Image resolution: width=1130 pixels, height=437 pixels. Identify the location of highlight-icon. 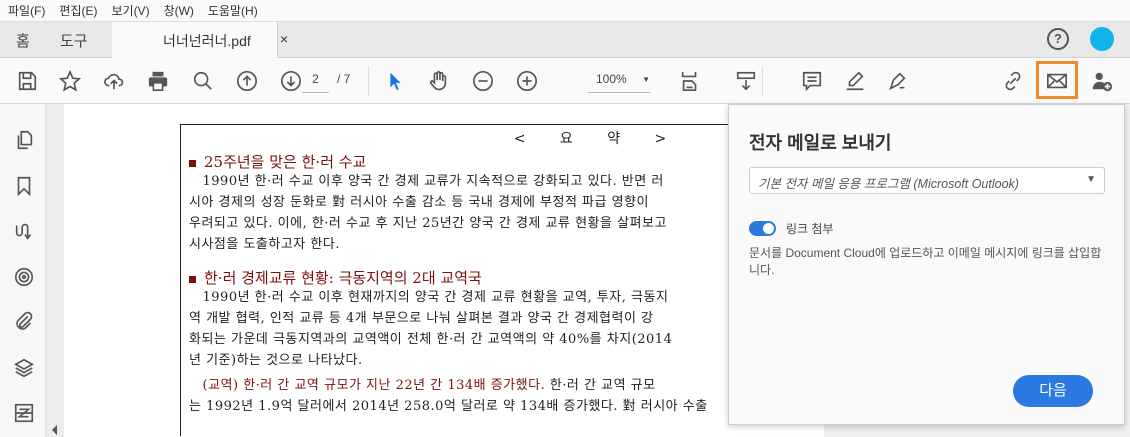
(855, 81).